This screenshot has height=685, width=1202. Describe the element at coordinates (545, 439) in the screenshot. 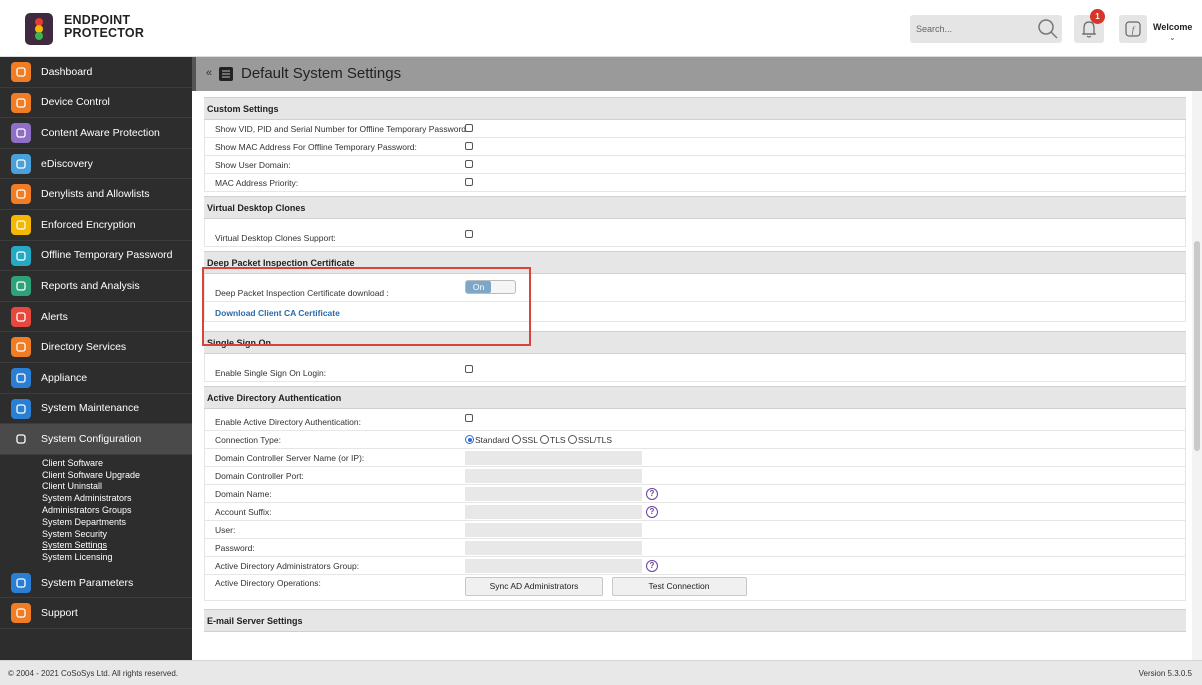

I see `radio-tls` at that location.